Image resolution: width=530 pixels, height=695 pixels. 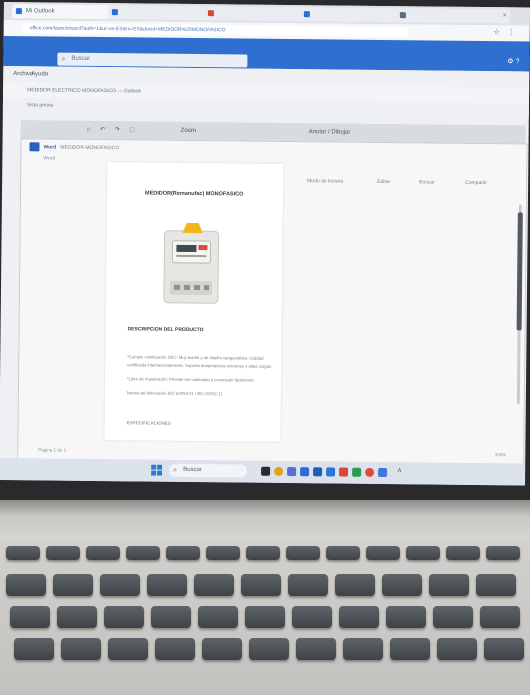 I want to click on meter-text, so click(x=191, y=256).